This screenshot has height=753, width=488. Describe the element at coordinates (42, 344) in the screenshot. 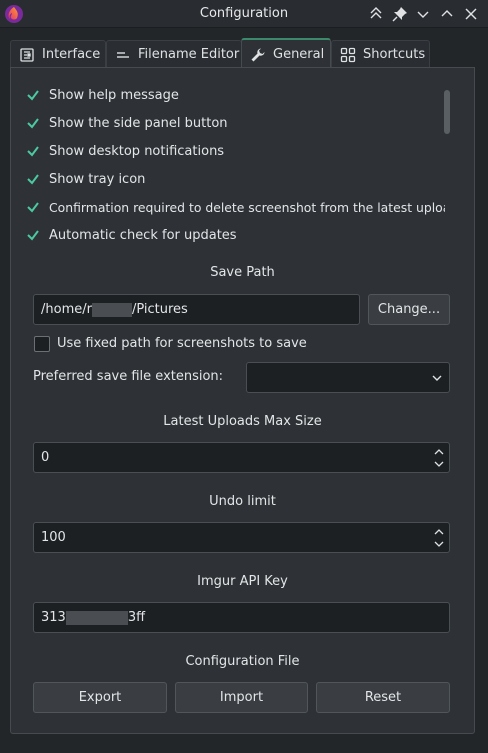

I see `fixed-path-checkbox` at that location.